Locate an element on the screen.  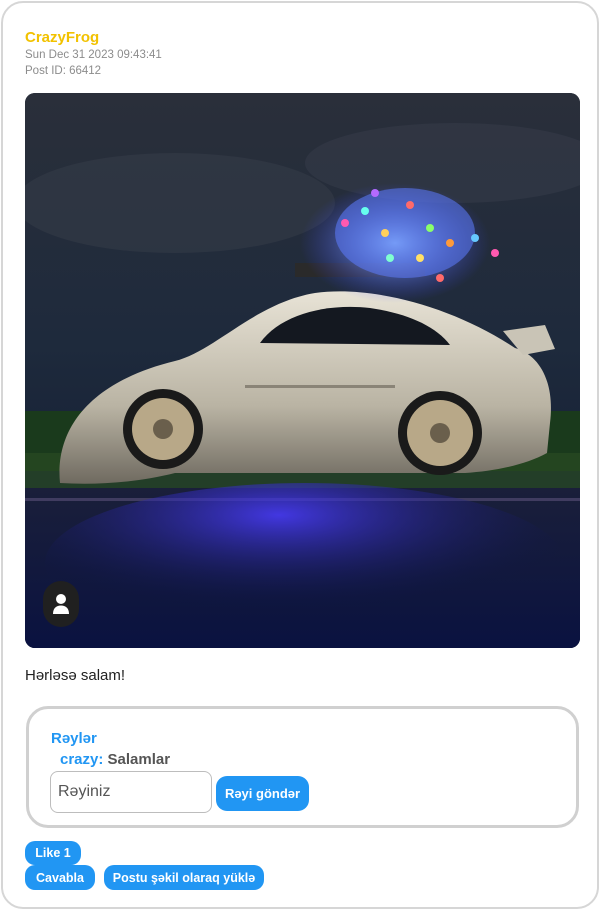
comment-input is located at coordinates (131, 792).